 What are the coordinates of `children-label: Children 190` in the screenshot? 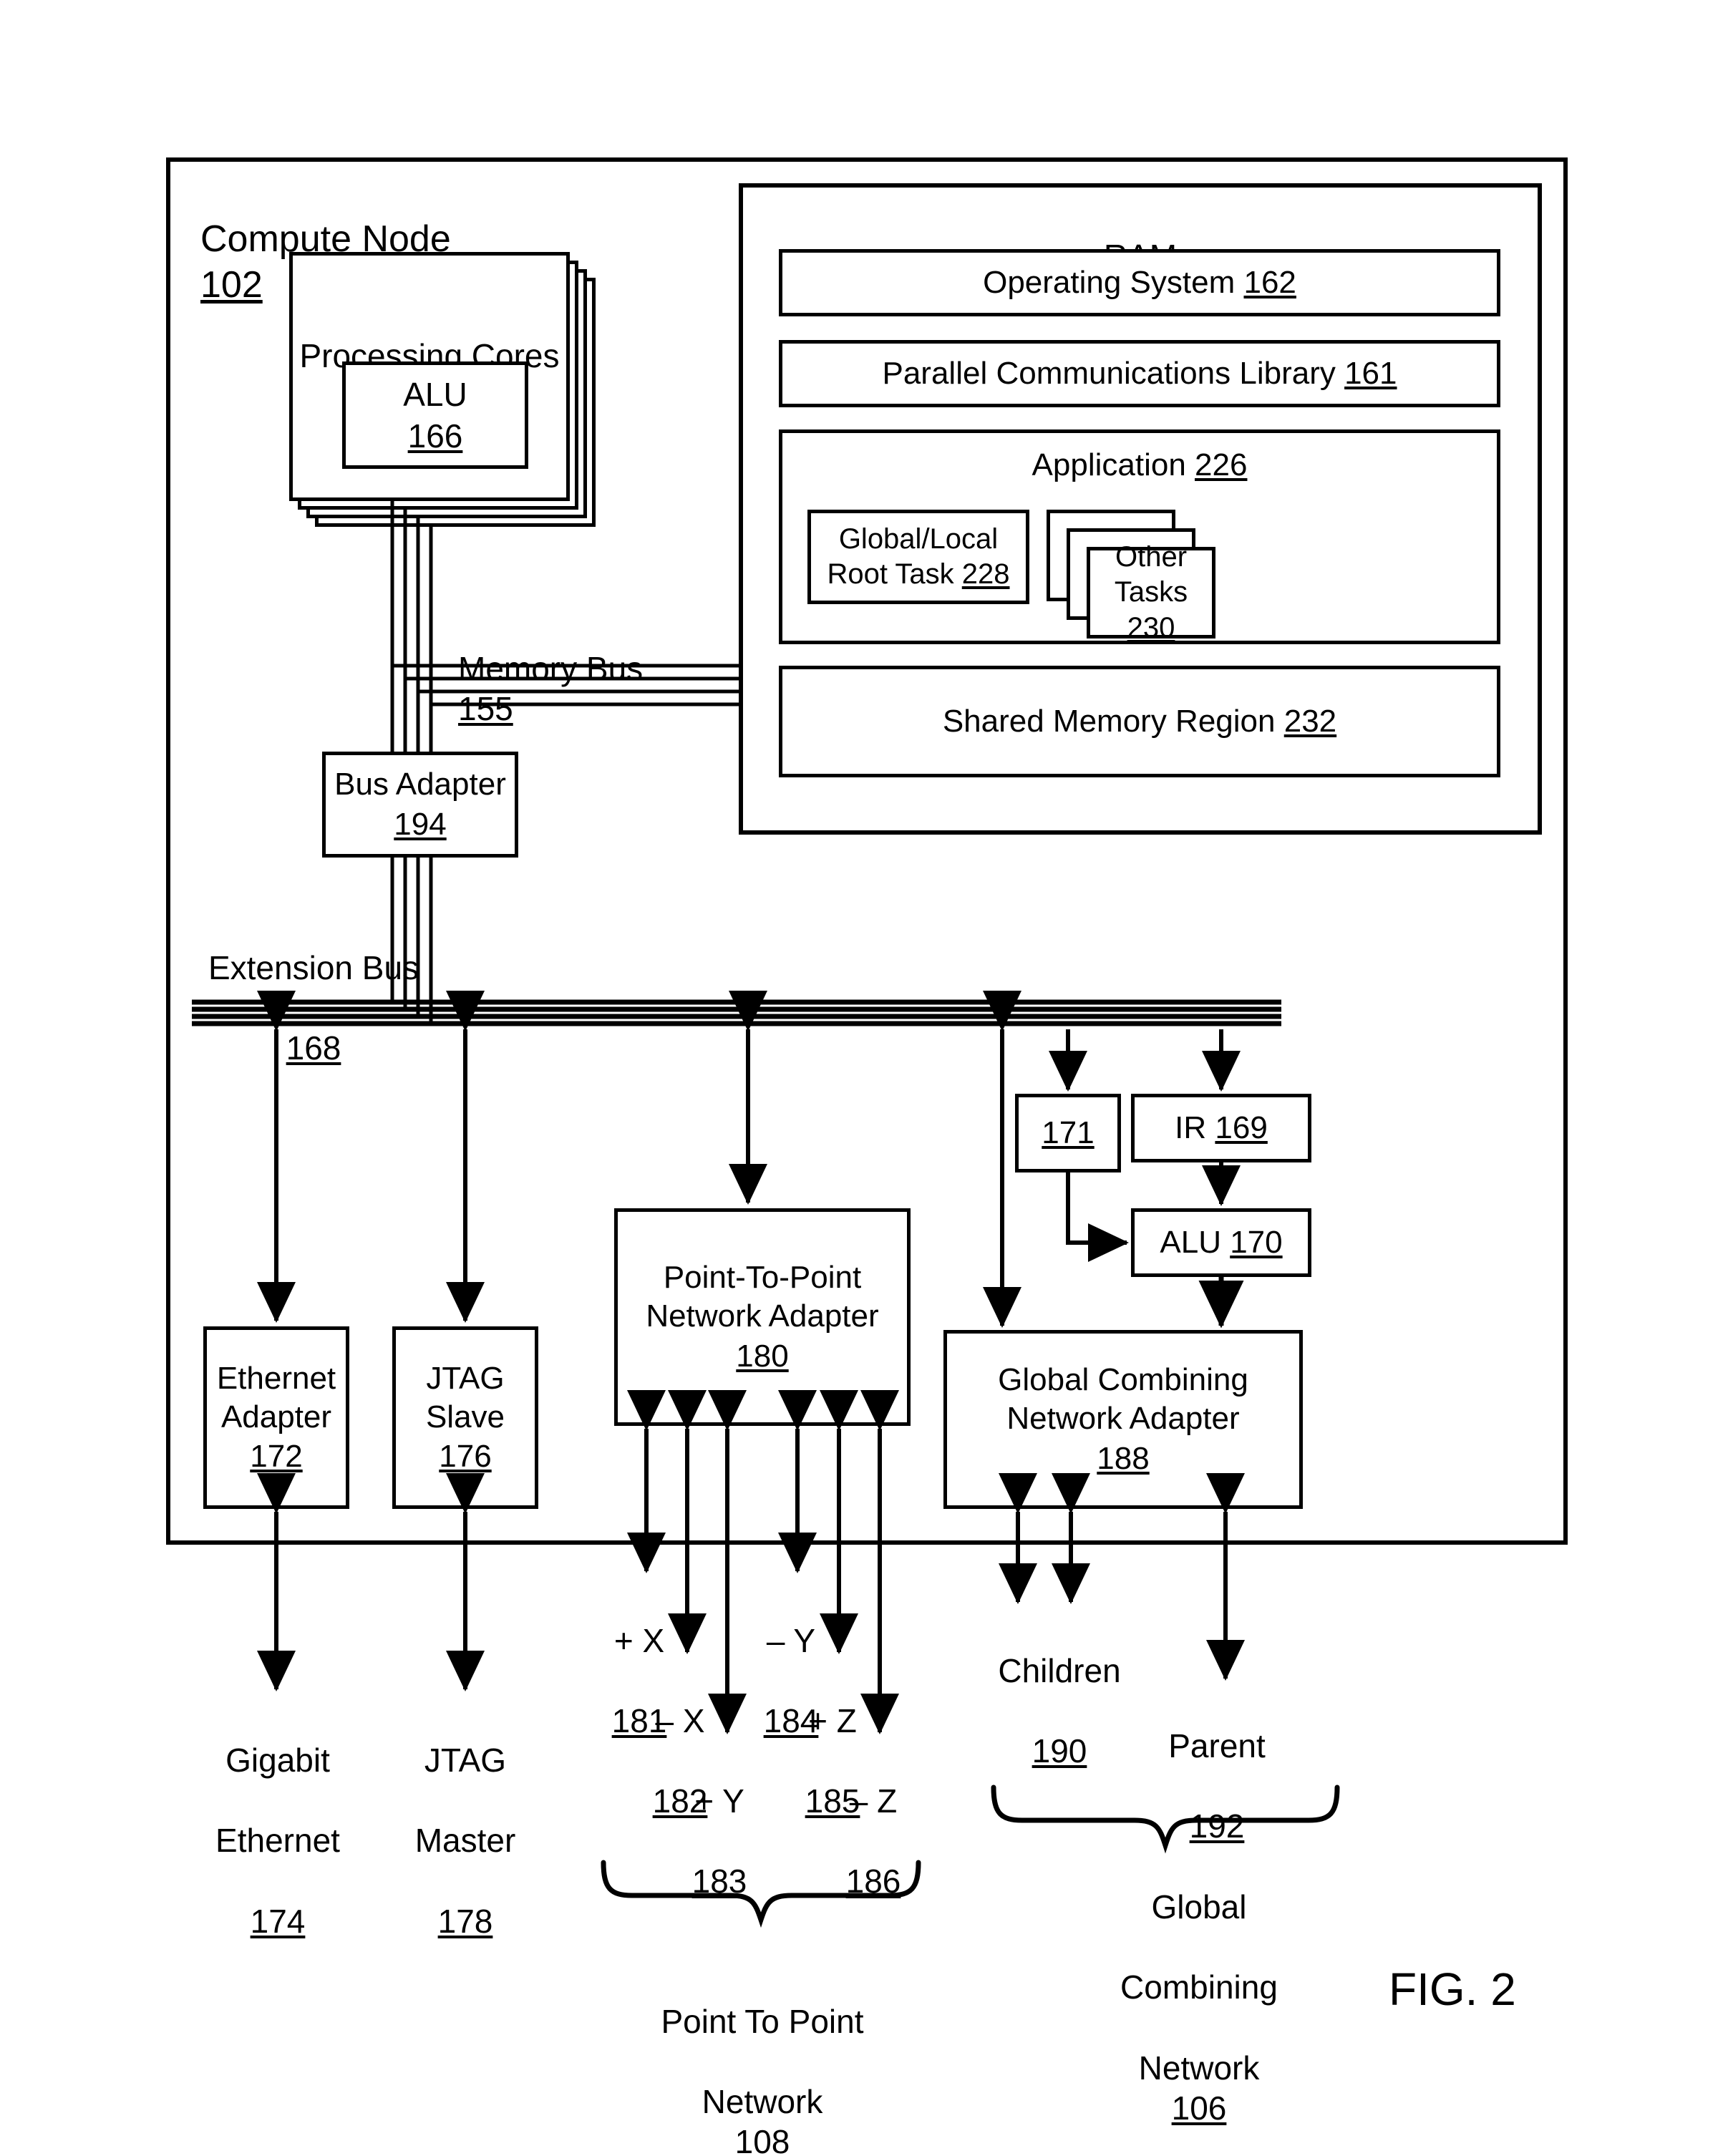 It's located at (1059, 1691).